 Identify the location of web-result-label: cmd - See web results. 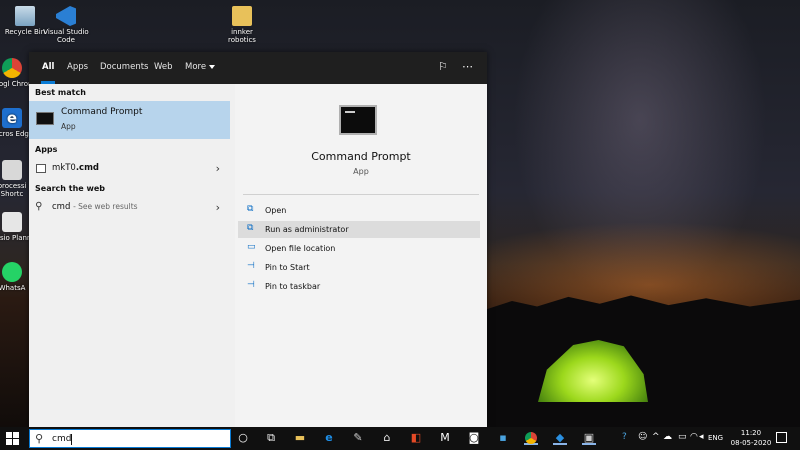
(95, 207).